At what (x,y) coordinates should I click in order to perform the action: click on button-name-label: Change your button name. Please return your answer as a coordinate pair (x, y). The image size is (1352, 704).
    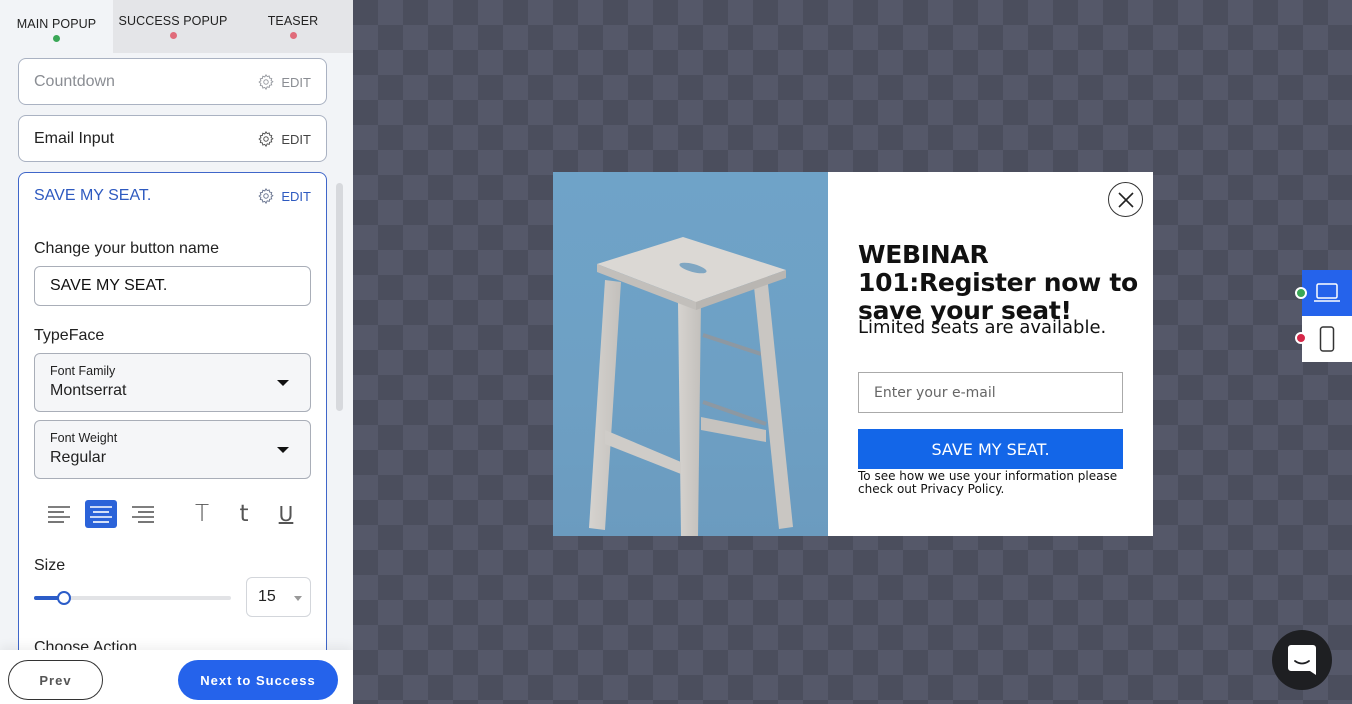
    Looking at the image, I should click on (127, 248).